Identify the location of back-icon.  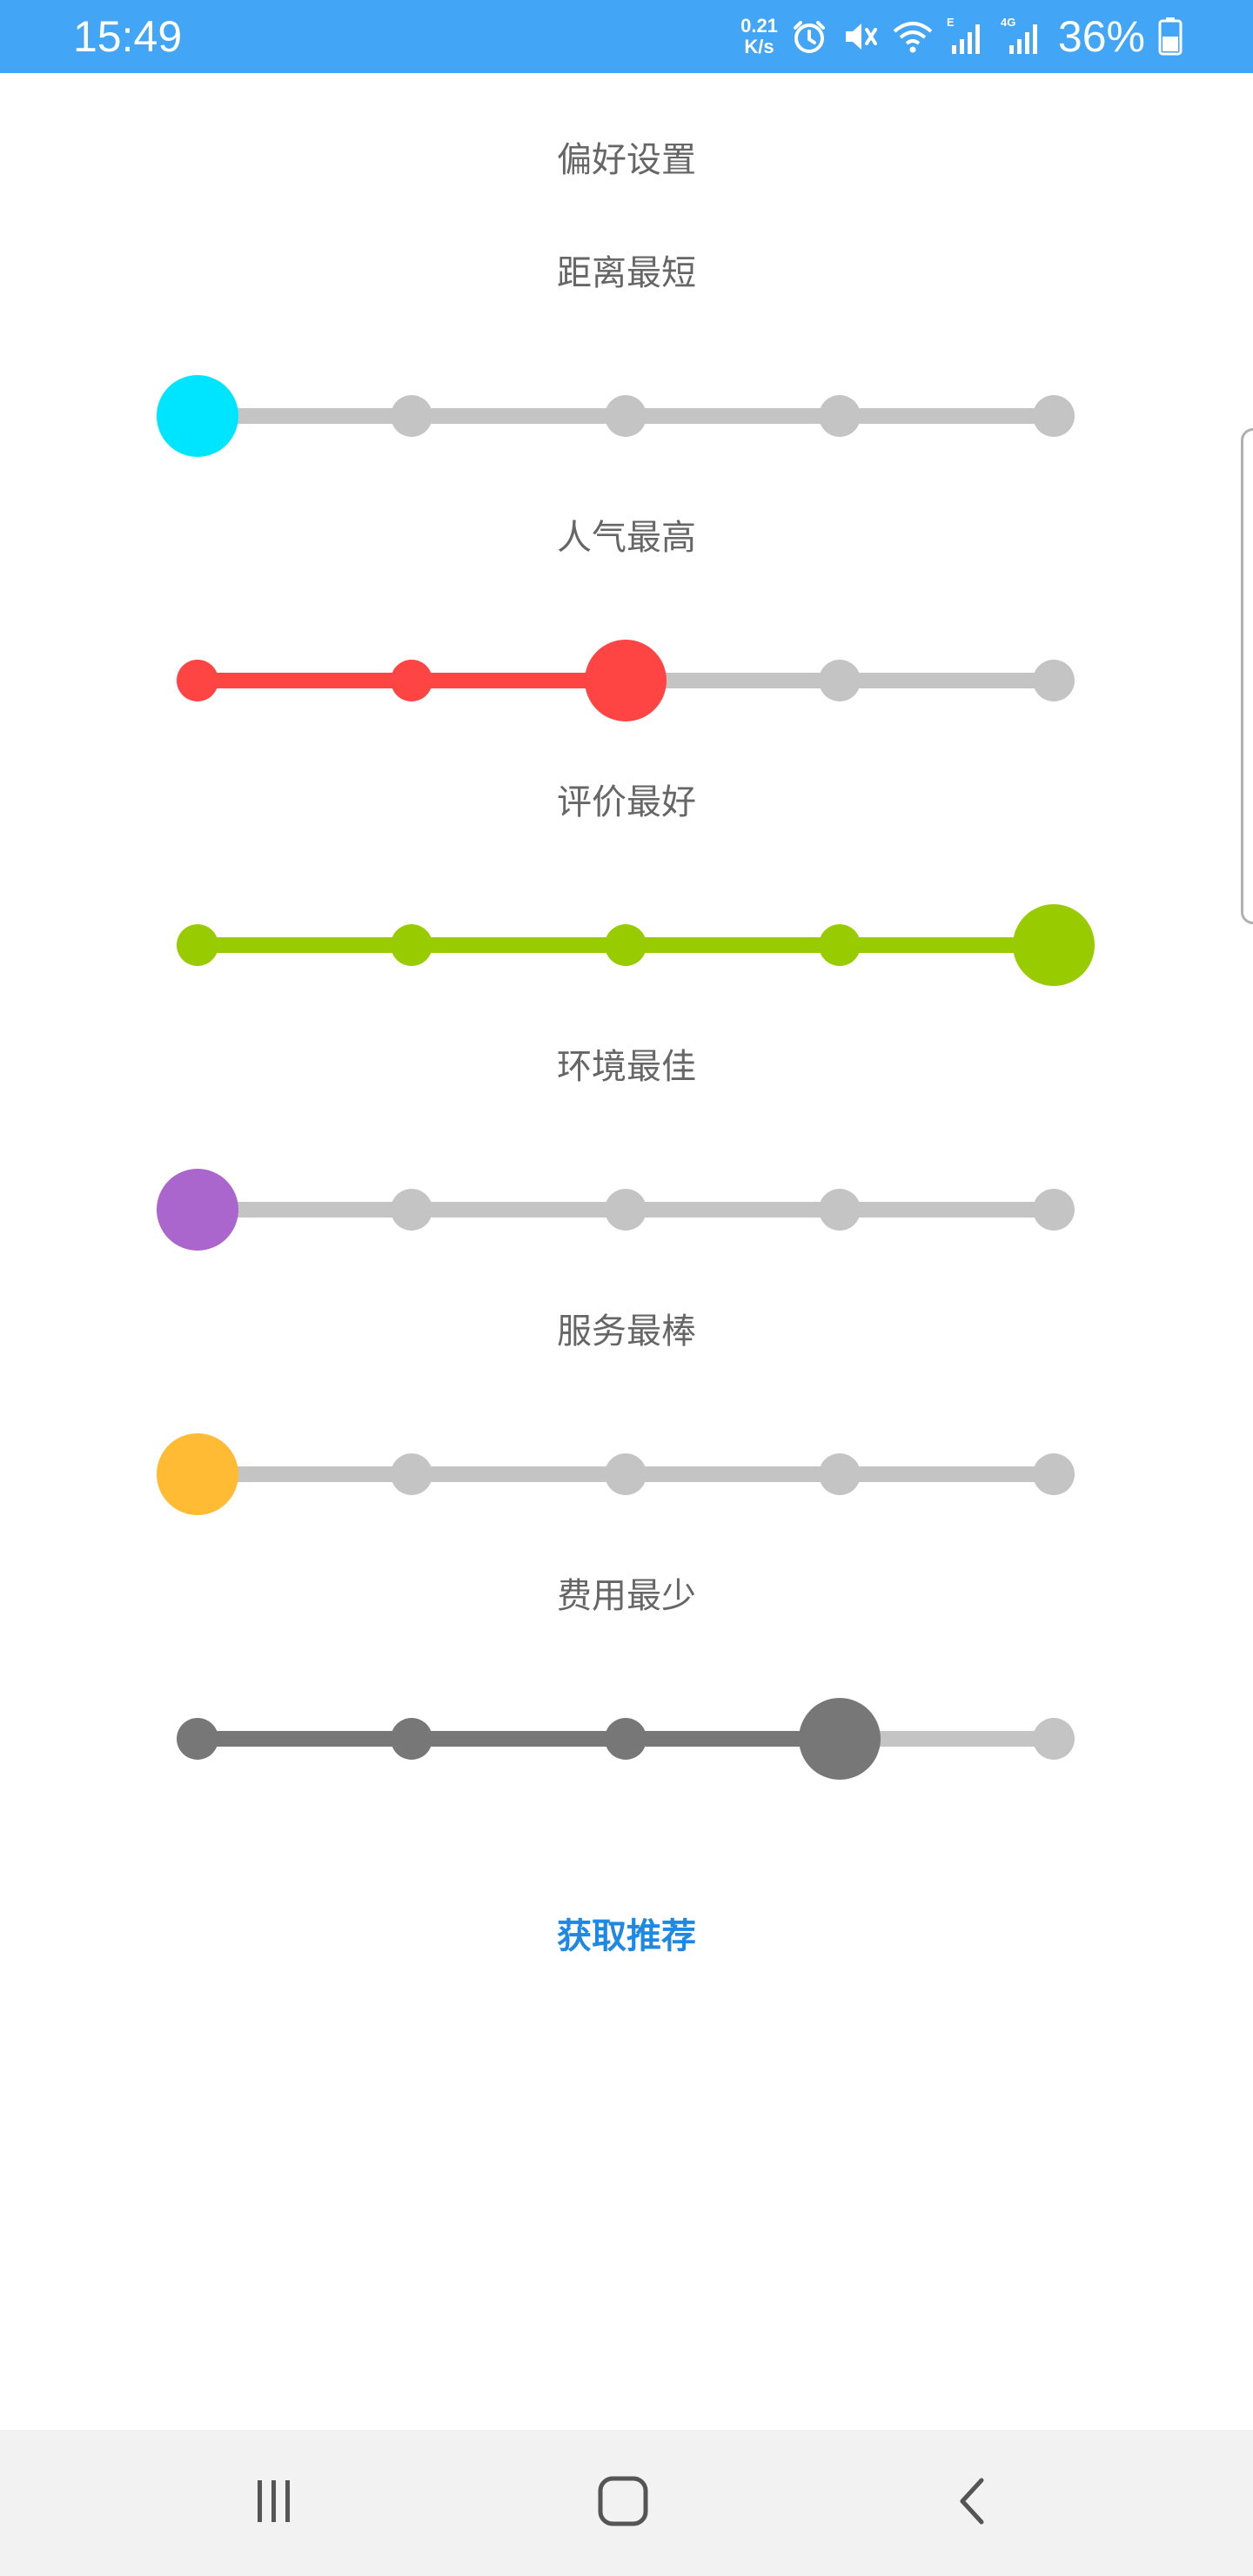
(974, 2503).